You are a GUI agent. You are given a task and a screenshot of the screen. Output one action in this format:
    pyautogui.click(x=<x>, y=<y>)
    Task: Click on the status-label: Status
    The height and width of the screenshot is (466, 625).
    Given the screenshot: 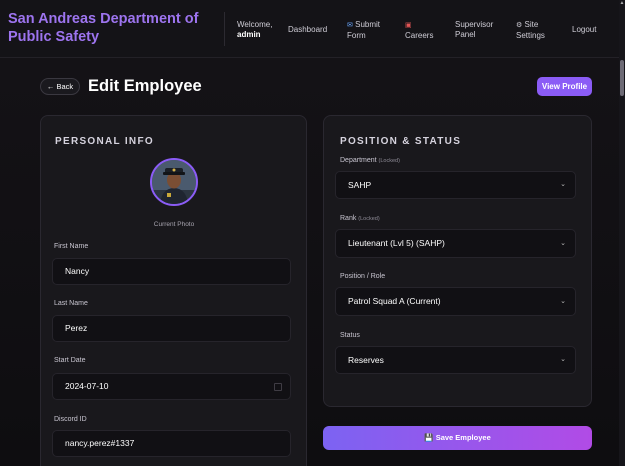 What is the action you would take?
    pyautogui.click(x=350, y=335)
    